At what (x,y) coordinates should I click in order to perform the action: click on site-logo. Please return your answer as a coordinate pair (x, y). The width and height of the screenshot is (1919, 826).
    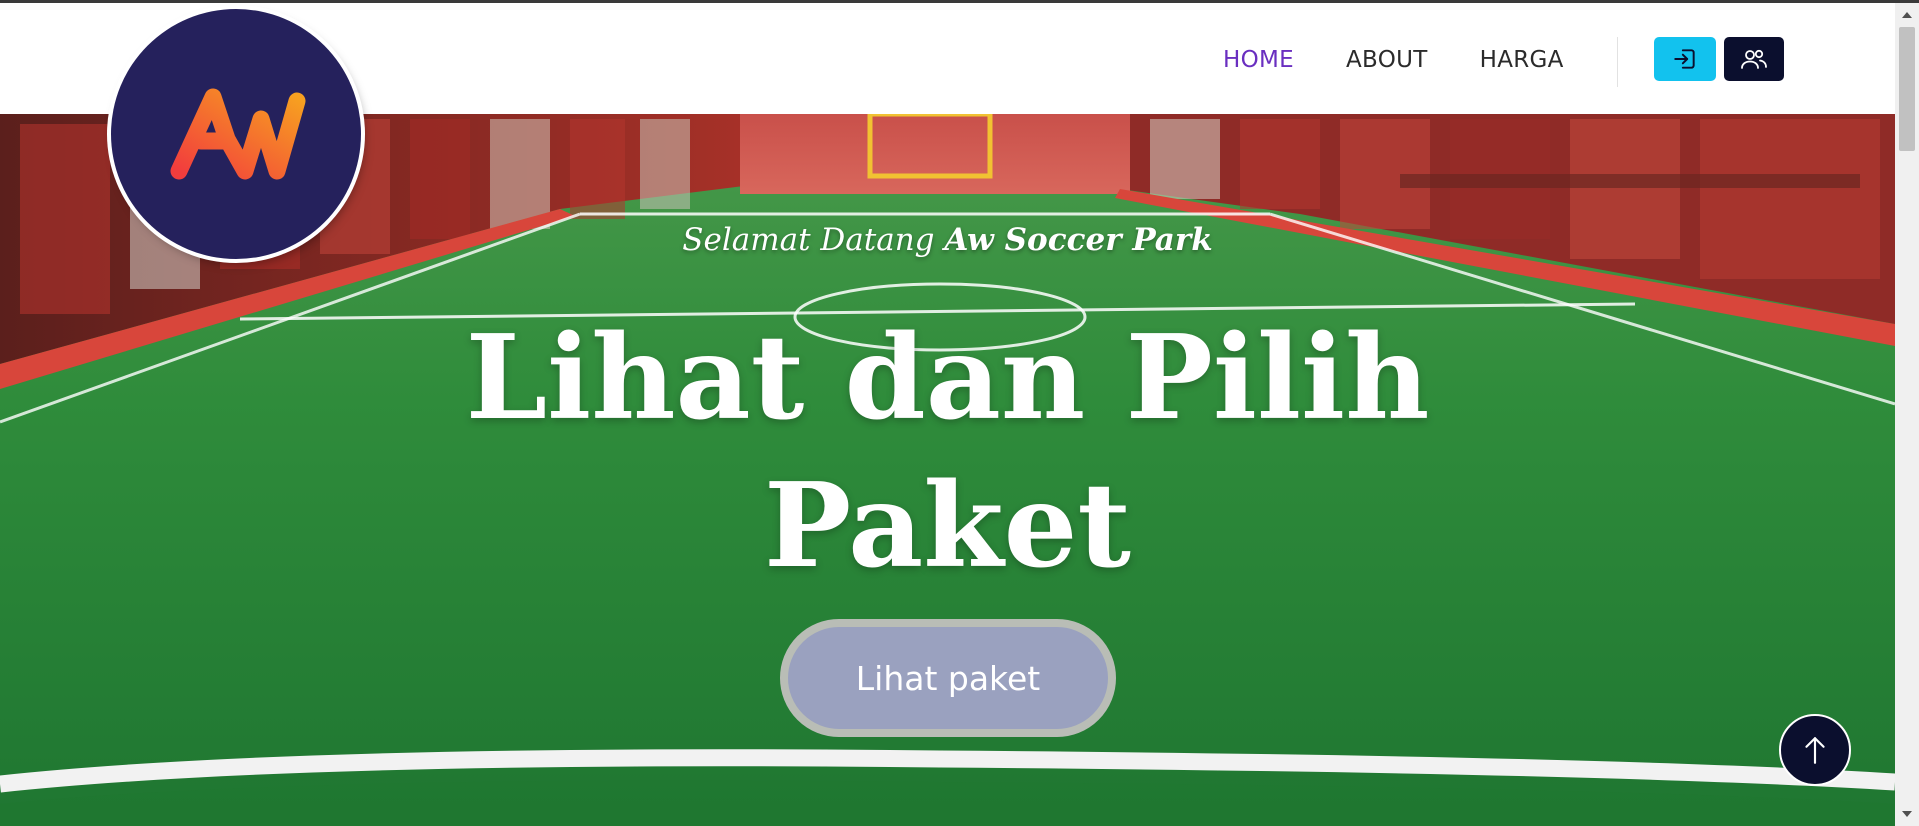
    Looking at the image, I should click on (236, 134).